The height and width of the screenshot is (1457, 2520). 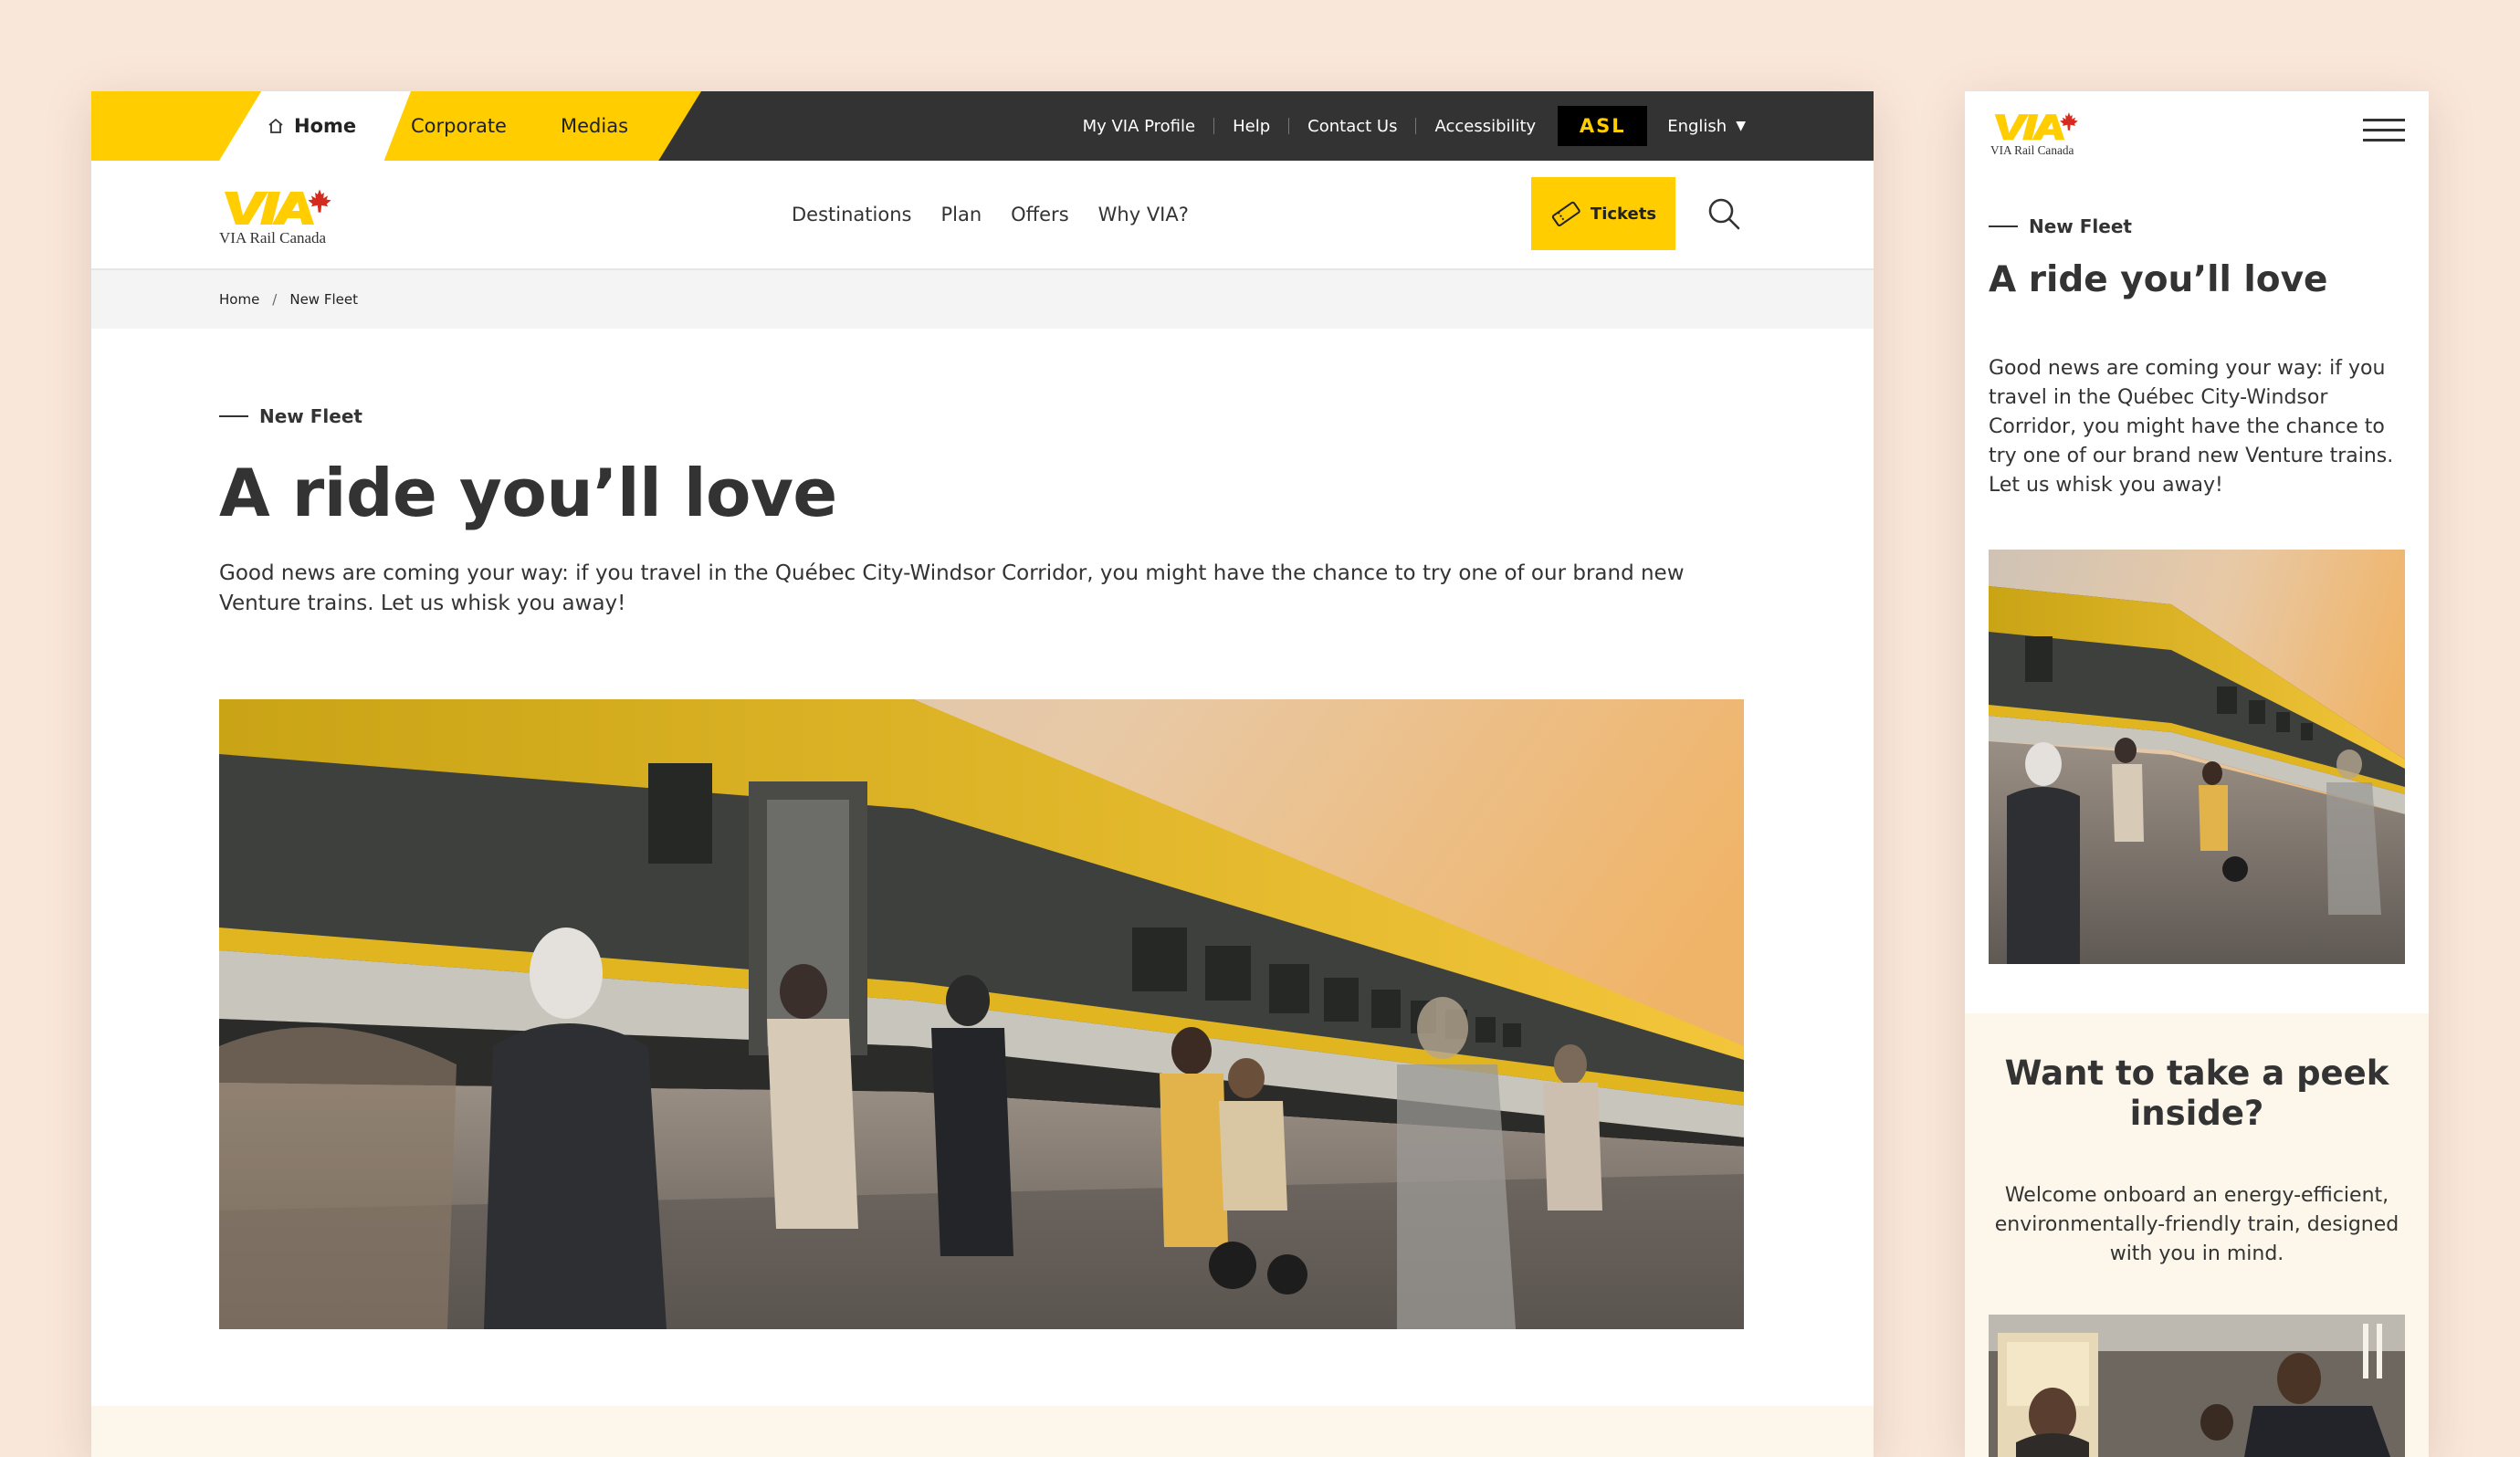 What do you see at coordinates (1251, 126) in the screenshot?
I see `help-link: Help` at bounding box center [1251, 126].